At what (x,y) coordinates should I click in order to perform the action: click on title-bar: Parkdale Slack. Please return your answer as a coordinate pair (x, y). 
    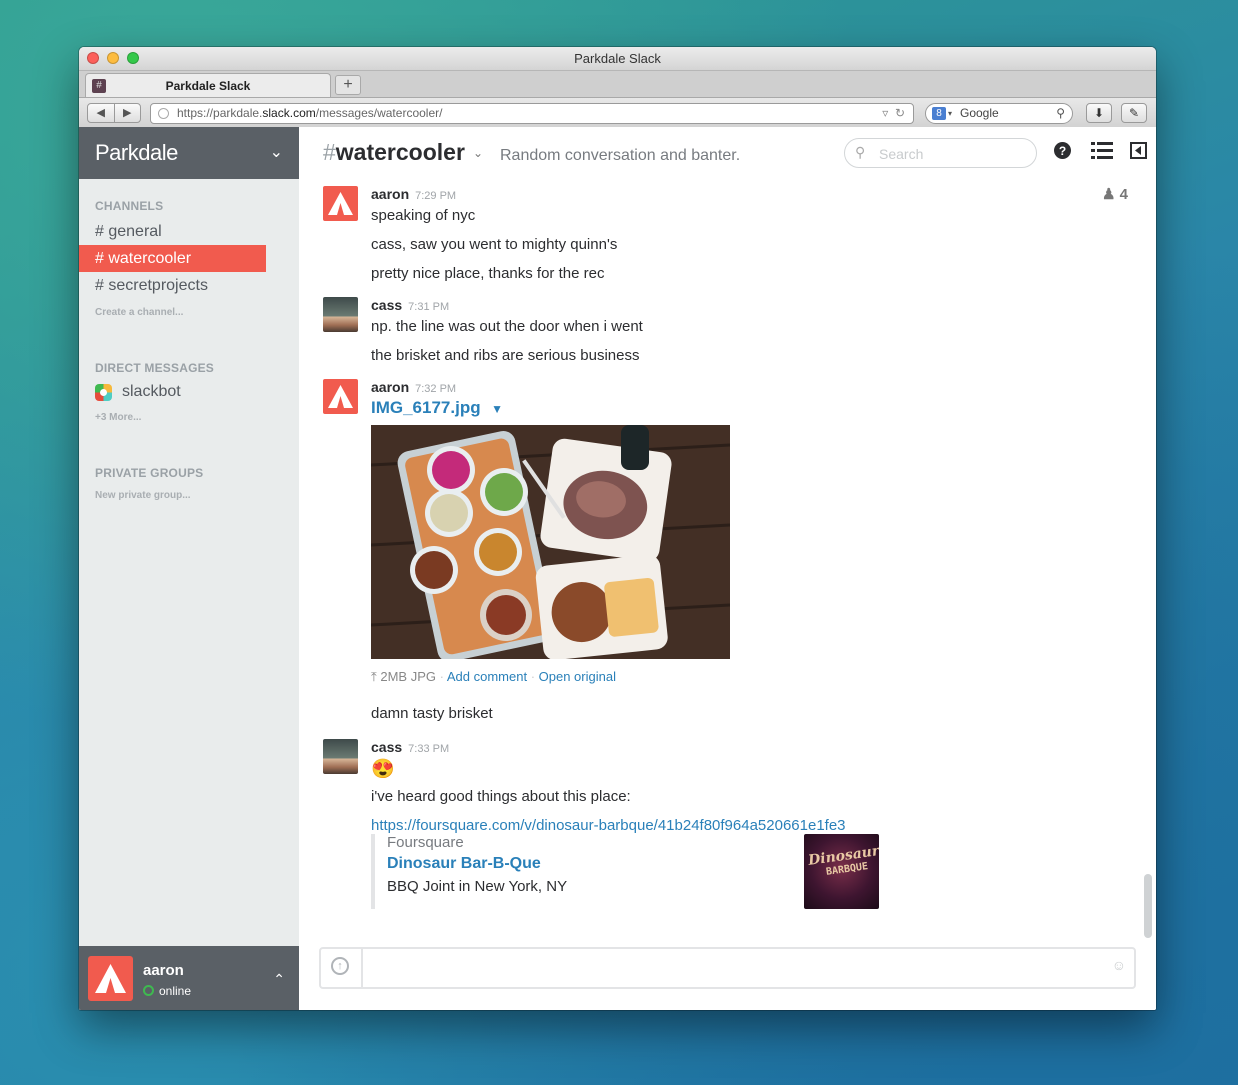
    Looking at the image, I should click on (617, 59).